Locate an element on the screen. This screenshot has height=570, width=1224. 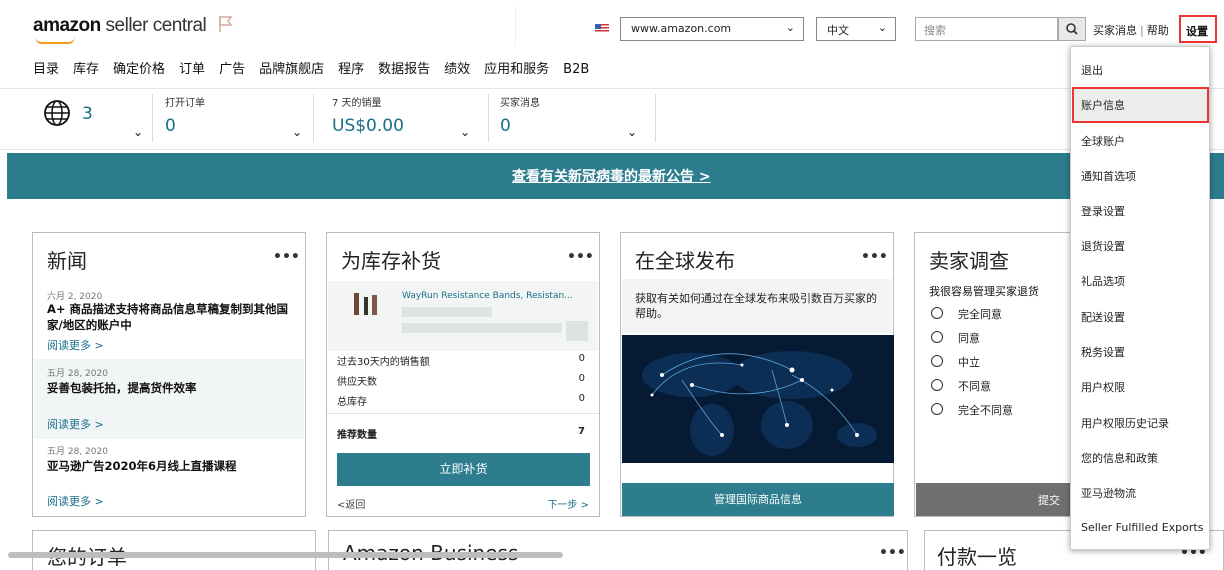
radio-agree is located at coordinates (937, 337).